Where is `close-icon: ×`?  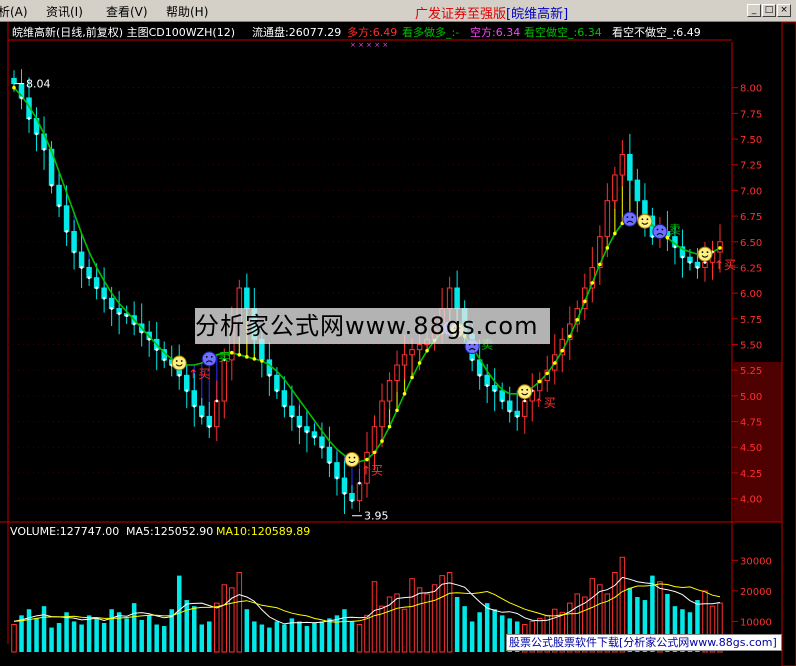
close-icon: × is located at coordinates (784, 10).